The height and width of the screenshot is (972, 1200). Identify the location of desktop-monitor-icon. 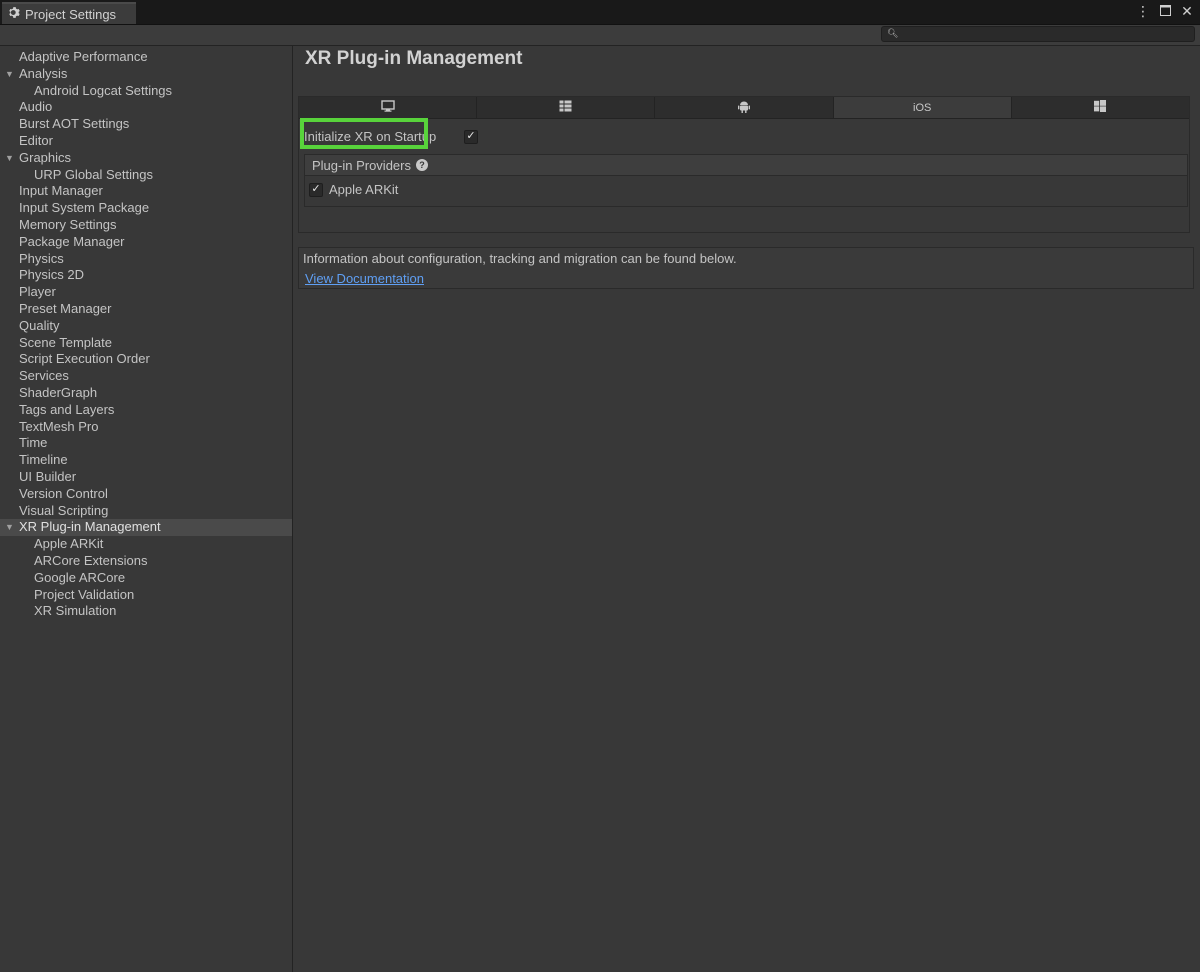
(387, 107).